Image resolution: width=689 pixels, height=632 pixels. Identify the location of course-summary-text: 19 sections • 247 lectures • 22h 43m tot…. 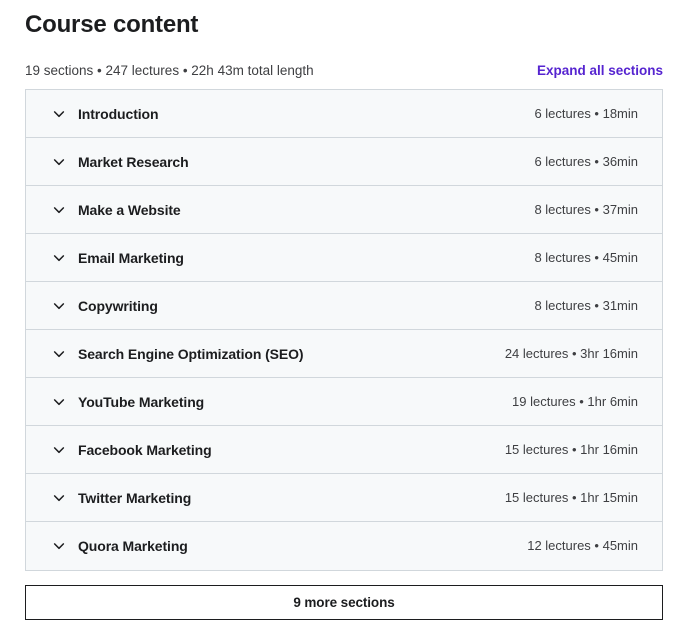
(169, 70).